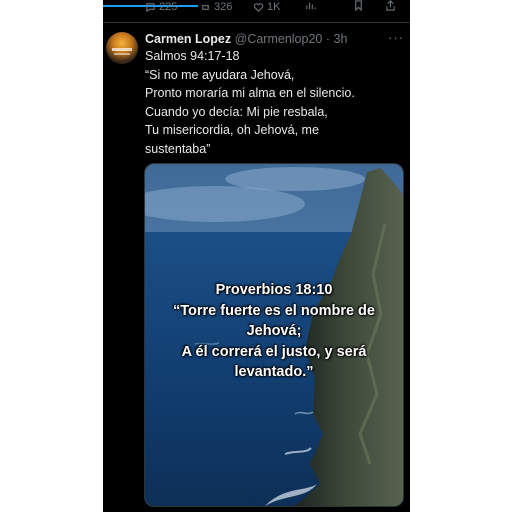 This screenshot has height=512, width=512. Describe the element at coordinates (274, 310) in the screenshot. I see `caption-line: “Torre fuerte es el nombre de` at that location.